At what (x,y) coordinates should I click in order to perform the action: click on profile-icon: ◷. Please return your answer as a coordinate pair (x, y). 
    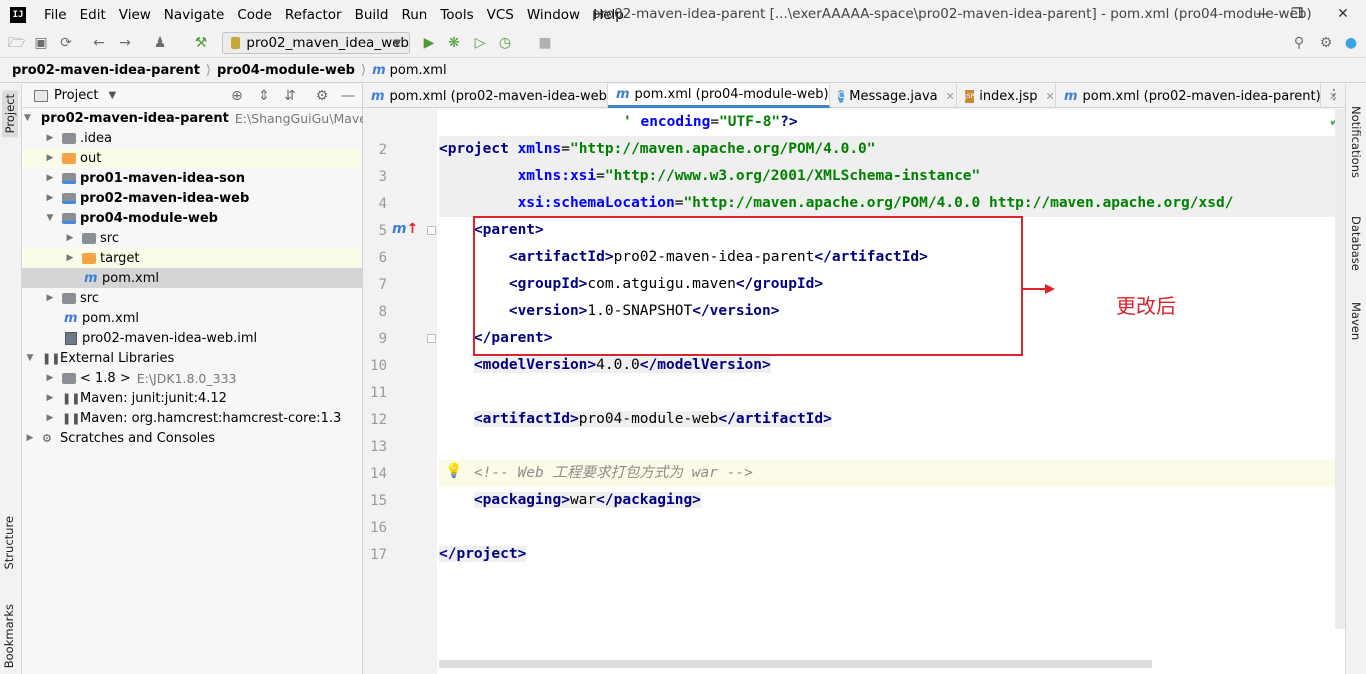
    Looking at the image, I should click on (505, 43).